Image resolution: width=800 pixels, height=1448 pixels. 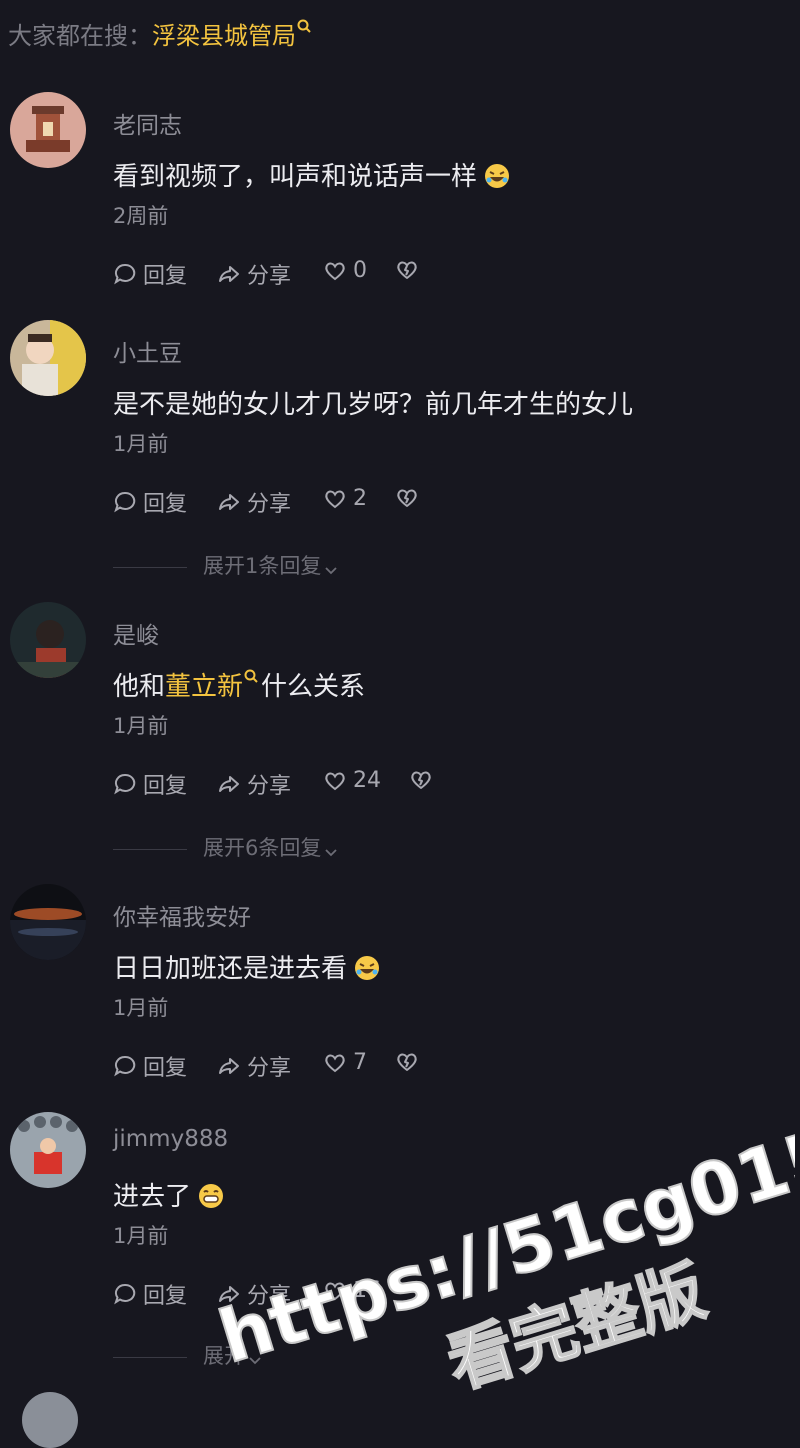 I want to click on comment-item: 小土豆 是不是她的女儿才几岁呀？前几年才生的女儿 1月前 回复 分享 2, so click(x=400, y=420).